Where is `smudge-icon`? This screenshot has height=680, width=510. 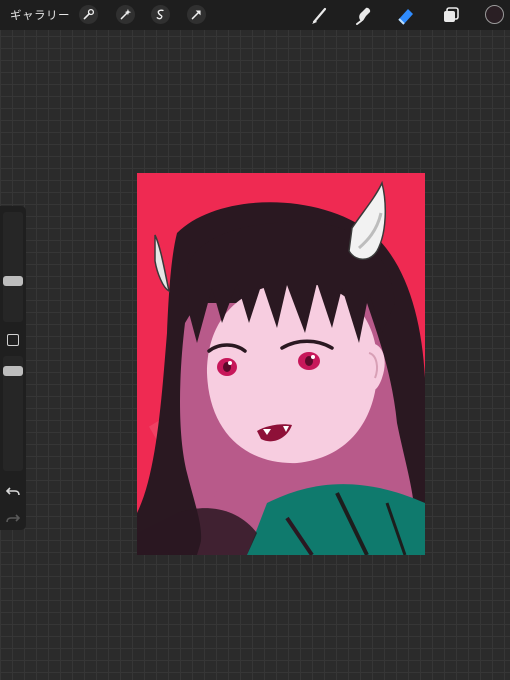
smudge-icon is located at coordinates (364, 15).